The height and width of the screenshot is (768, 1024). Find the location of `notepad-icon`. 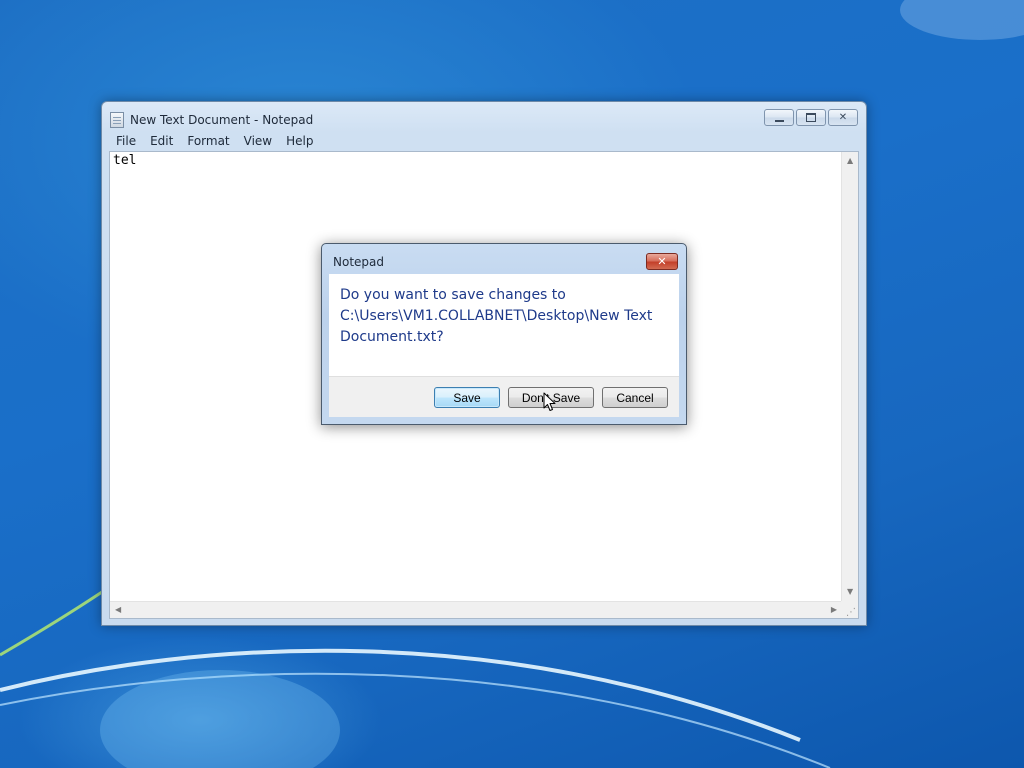

notepad-icon is located at coordinates (117, 120).